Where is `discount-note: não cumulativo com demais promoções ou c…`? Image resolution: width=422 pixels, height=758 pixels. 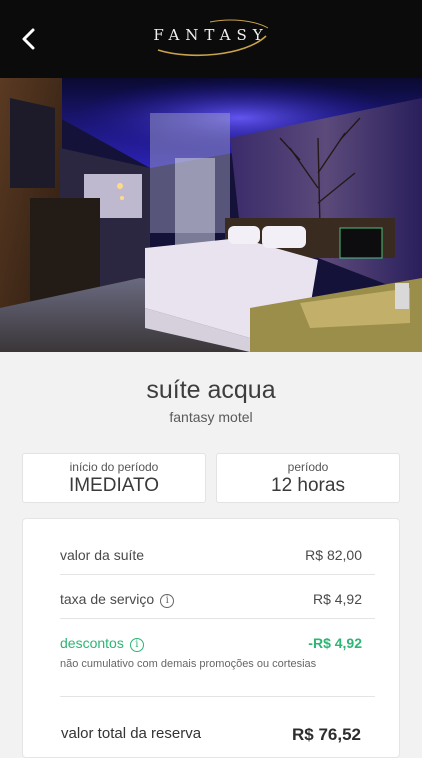
discount-note: não cumulativo com demais promoções ou c… is located at coordinates (188, 664).